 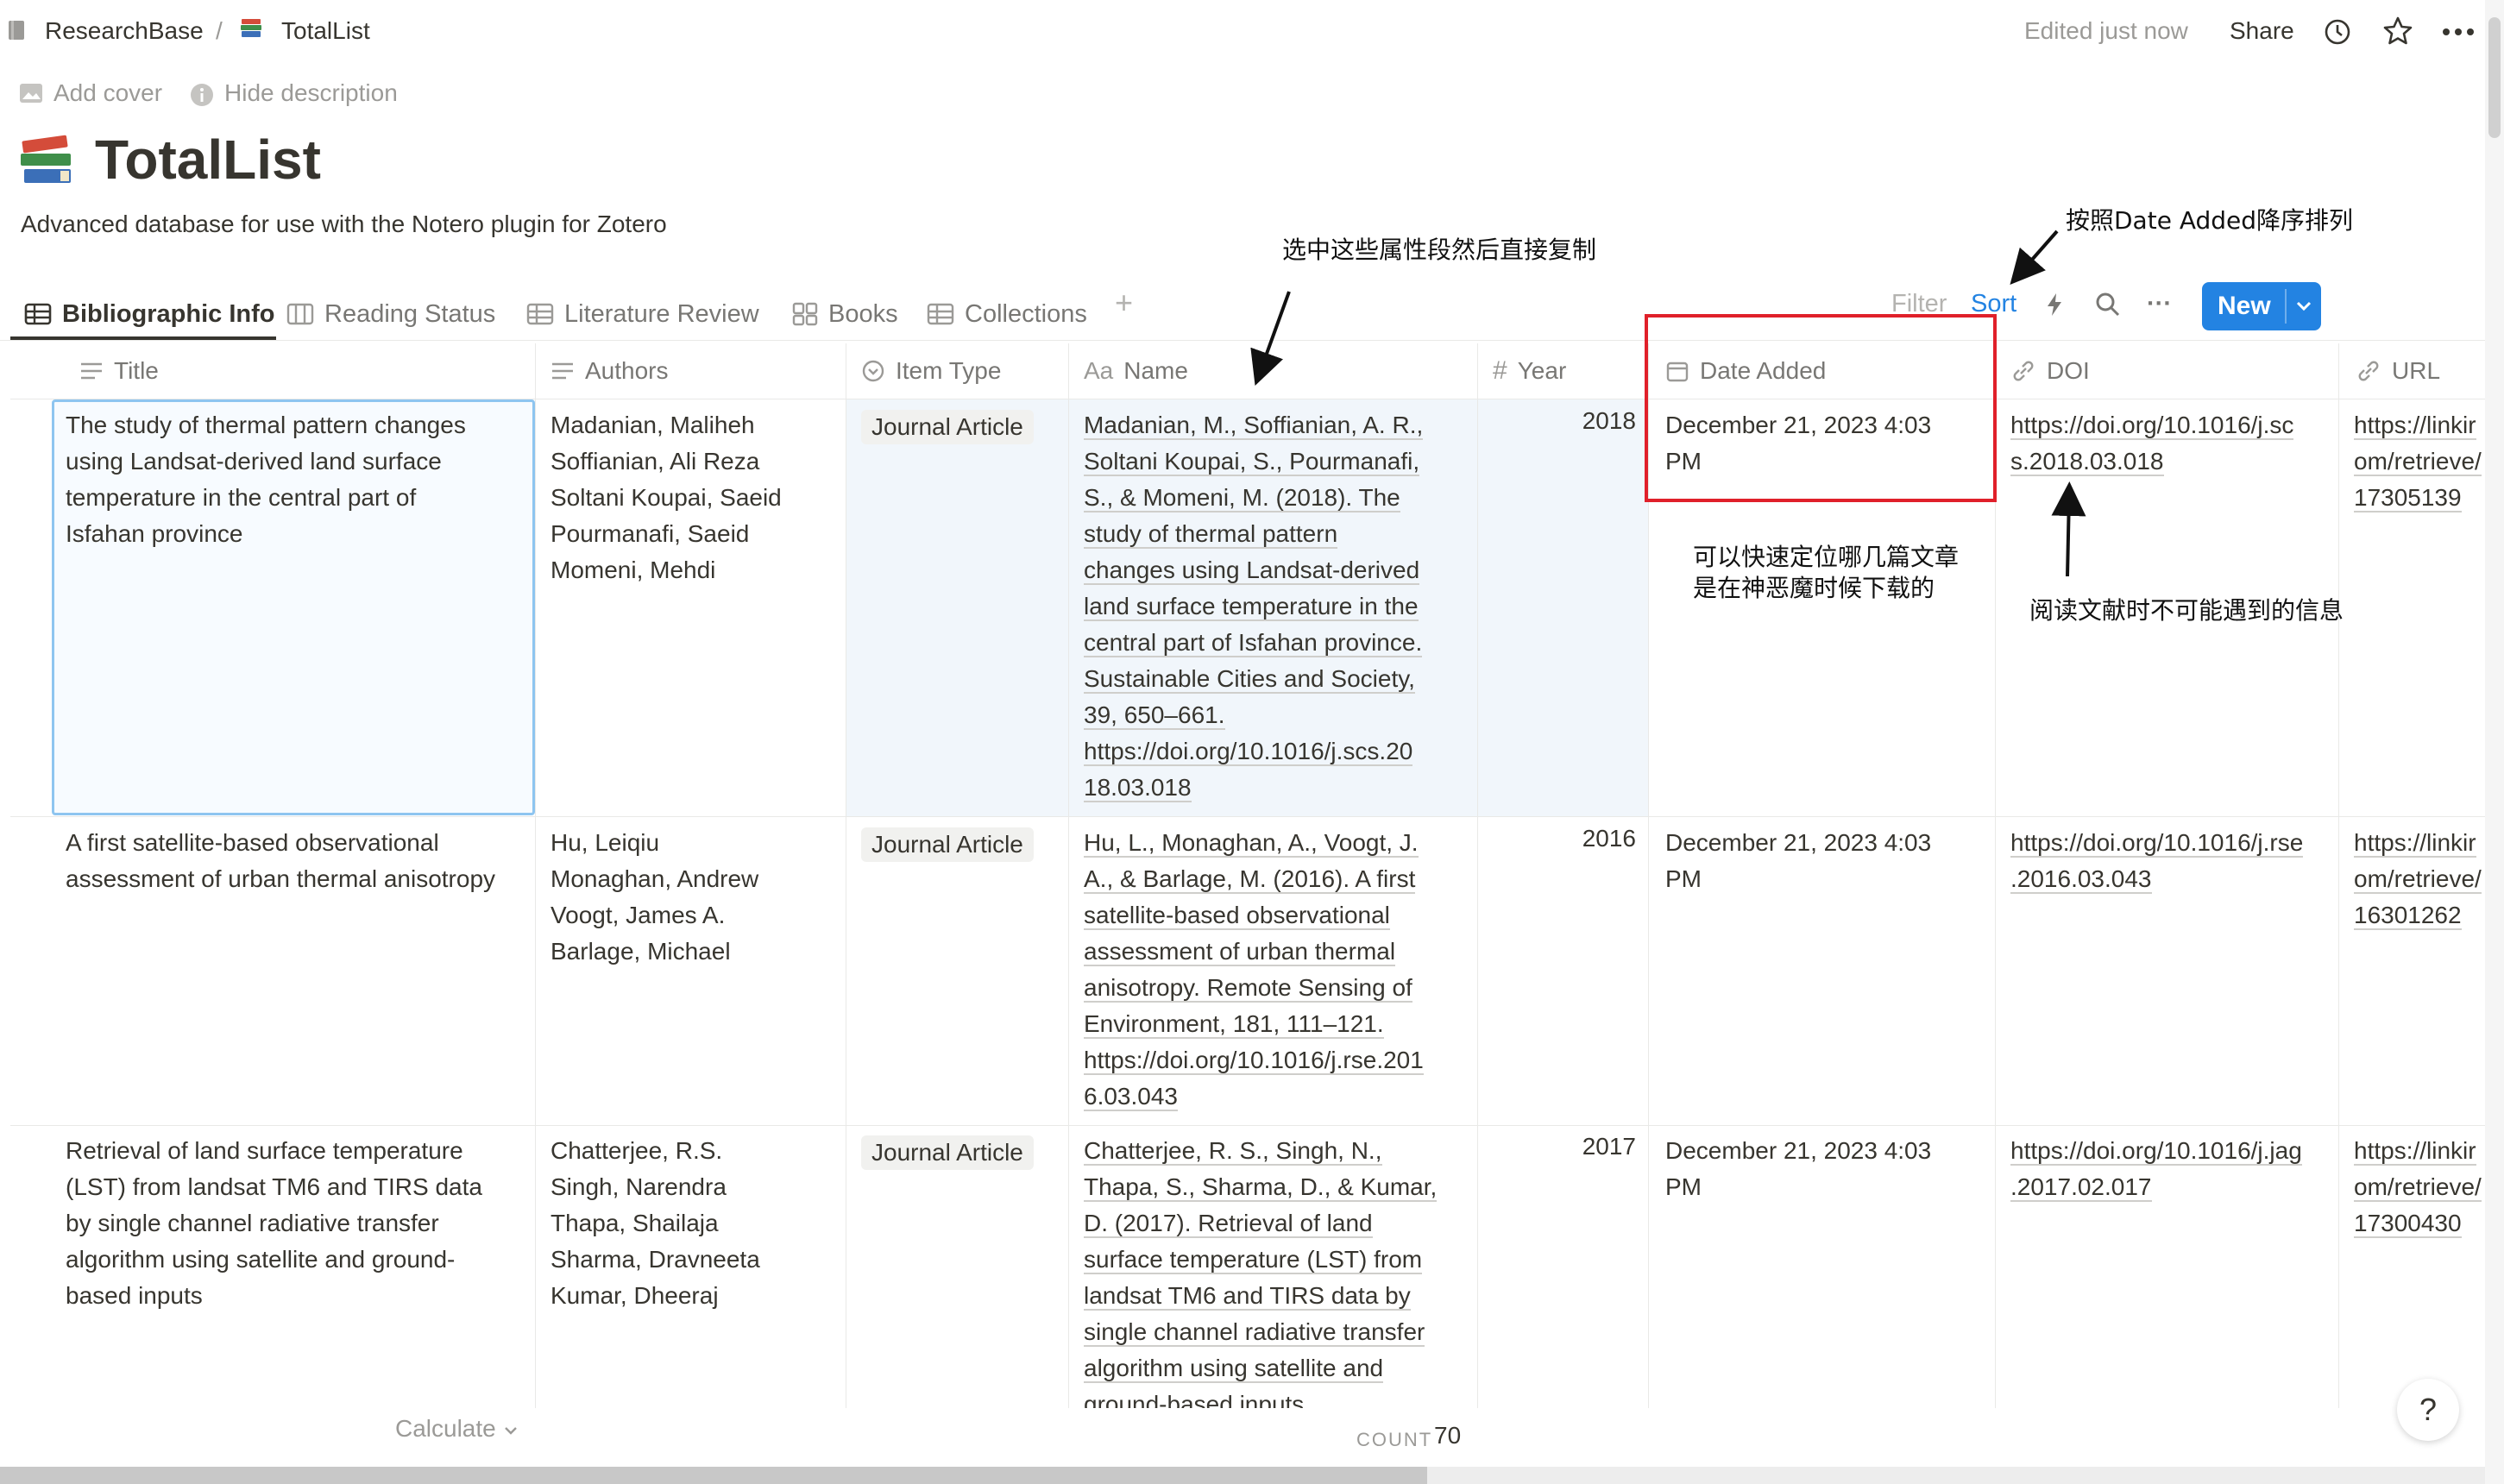 What do you see at coordinates (2034, 258) in the screenshot?
I see `arrow-to-sort` at bounding box center [2034, 258].